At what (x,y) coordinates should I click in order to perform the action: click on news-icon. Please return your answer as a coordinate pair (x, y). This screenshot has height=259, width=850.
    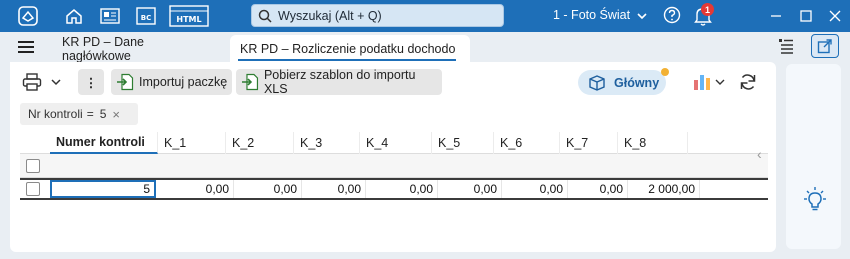
    Looking at the image, I should click on (110, 16).